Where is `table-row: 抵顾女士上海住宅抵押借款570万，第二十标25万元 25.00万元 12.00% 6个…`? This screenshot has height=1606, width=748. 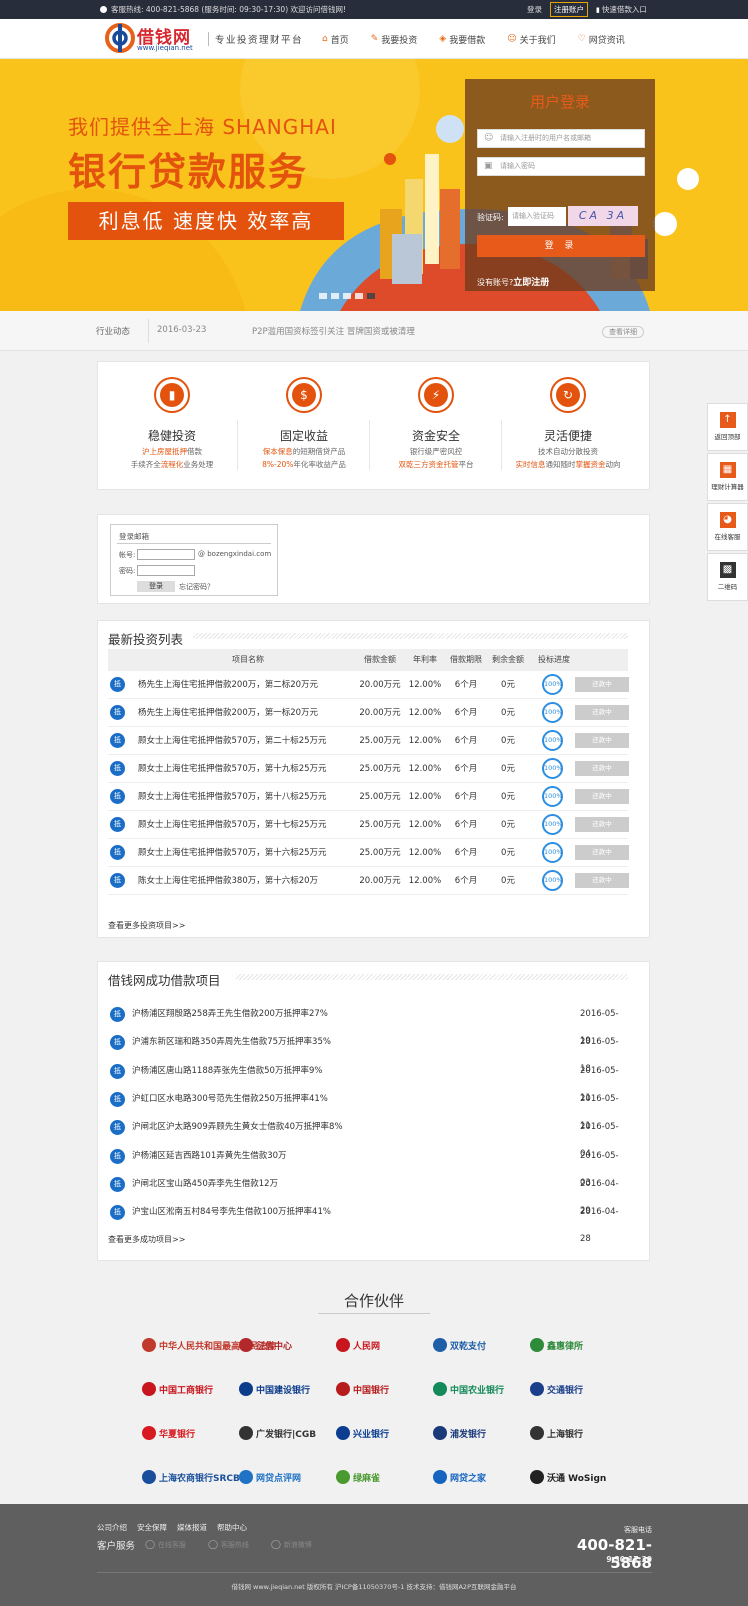
table-row: 抵顾女士上海住宅抵押借款570万，第二十标25万元 25.00万元 12.00% 6个… is located at coordinates (368, 741).